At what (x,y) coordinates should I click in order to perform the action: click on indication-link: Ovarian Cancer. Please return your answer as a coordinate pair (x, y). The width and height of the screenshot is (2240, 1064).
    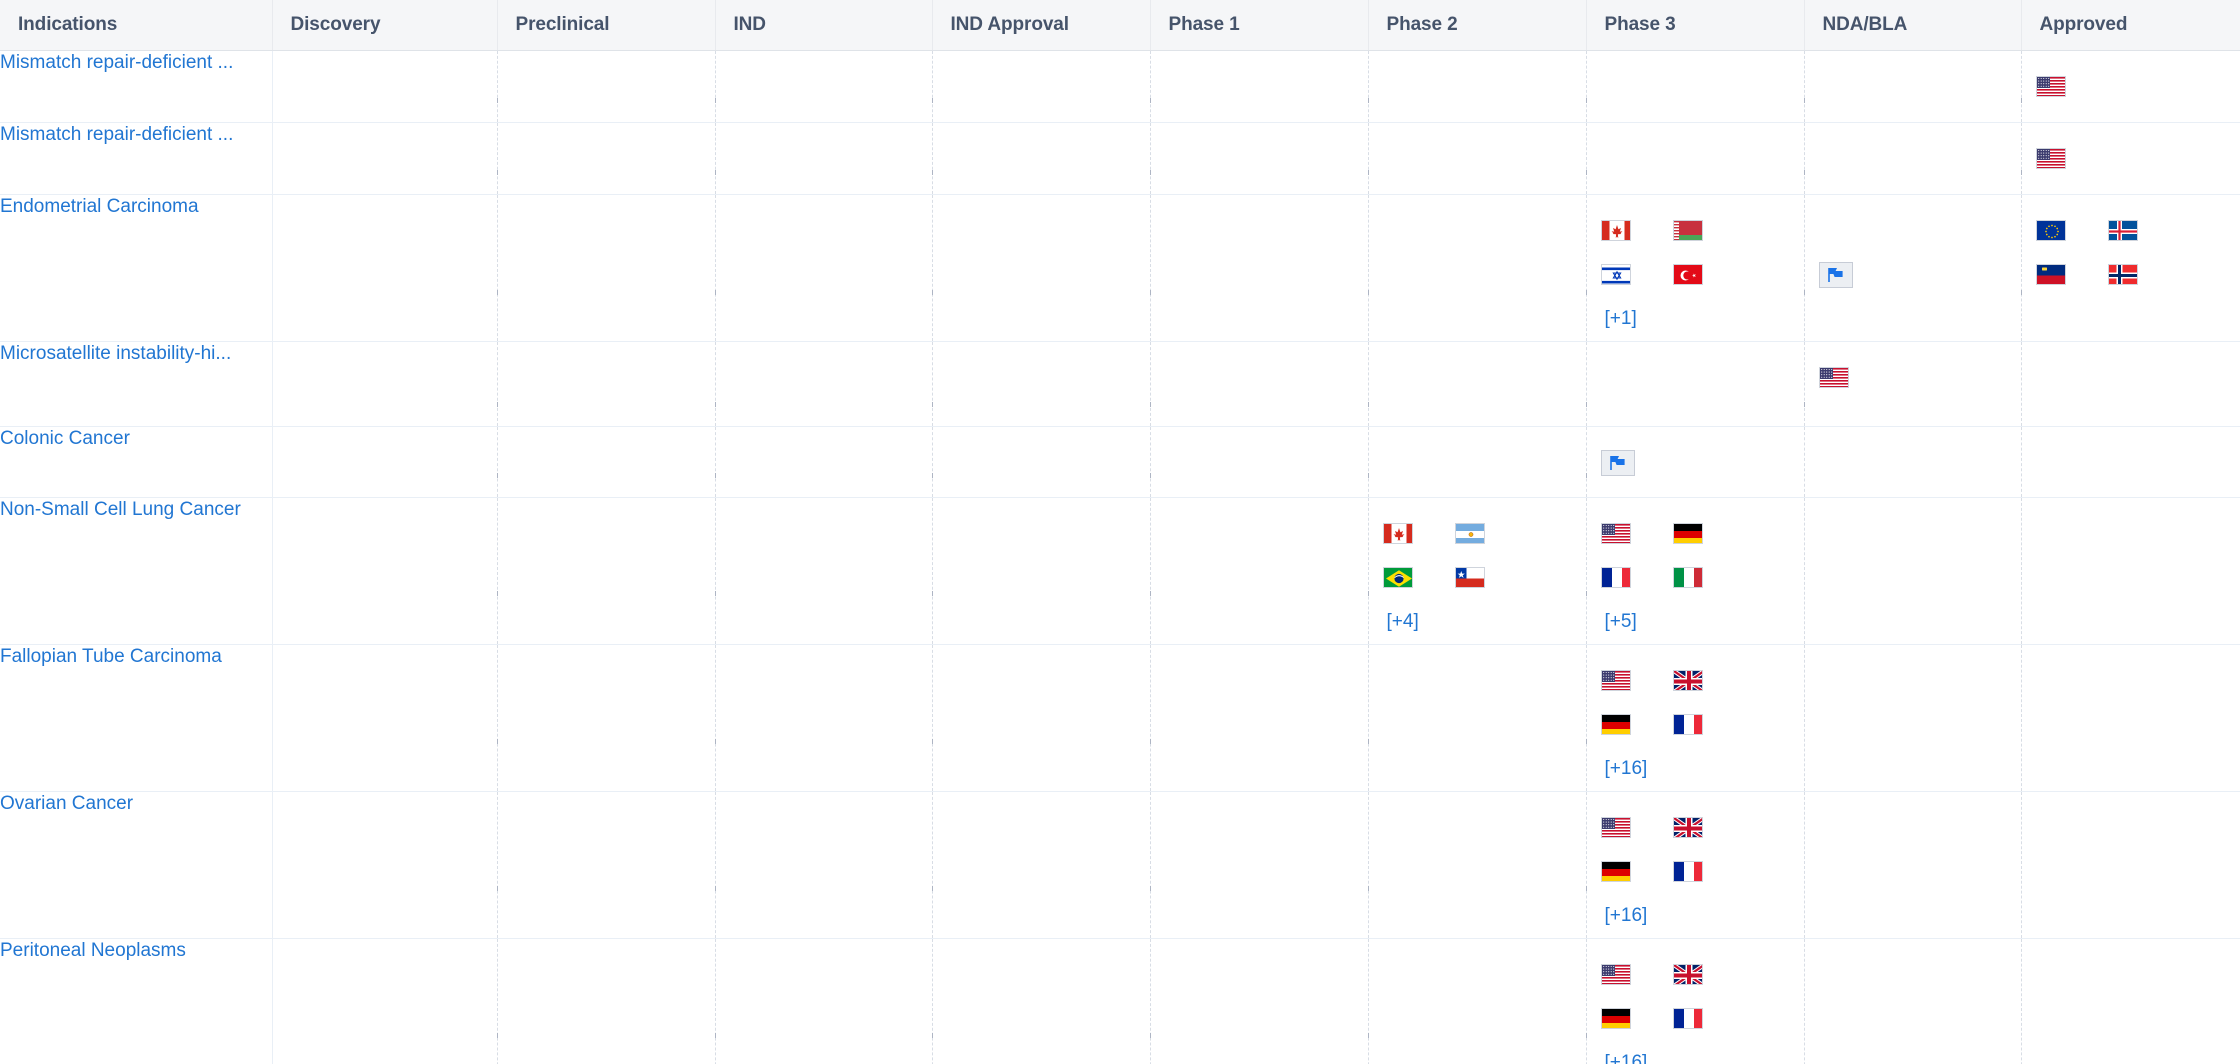
    Looking at the image, I should click on (136, 804).